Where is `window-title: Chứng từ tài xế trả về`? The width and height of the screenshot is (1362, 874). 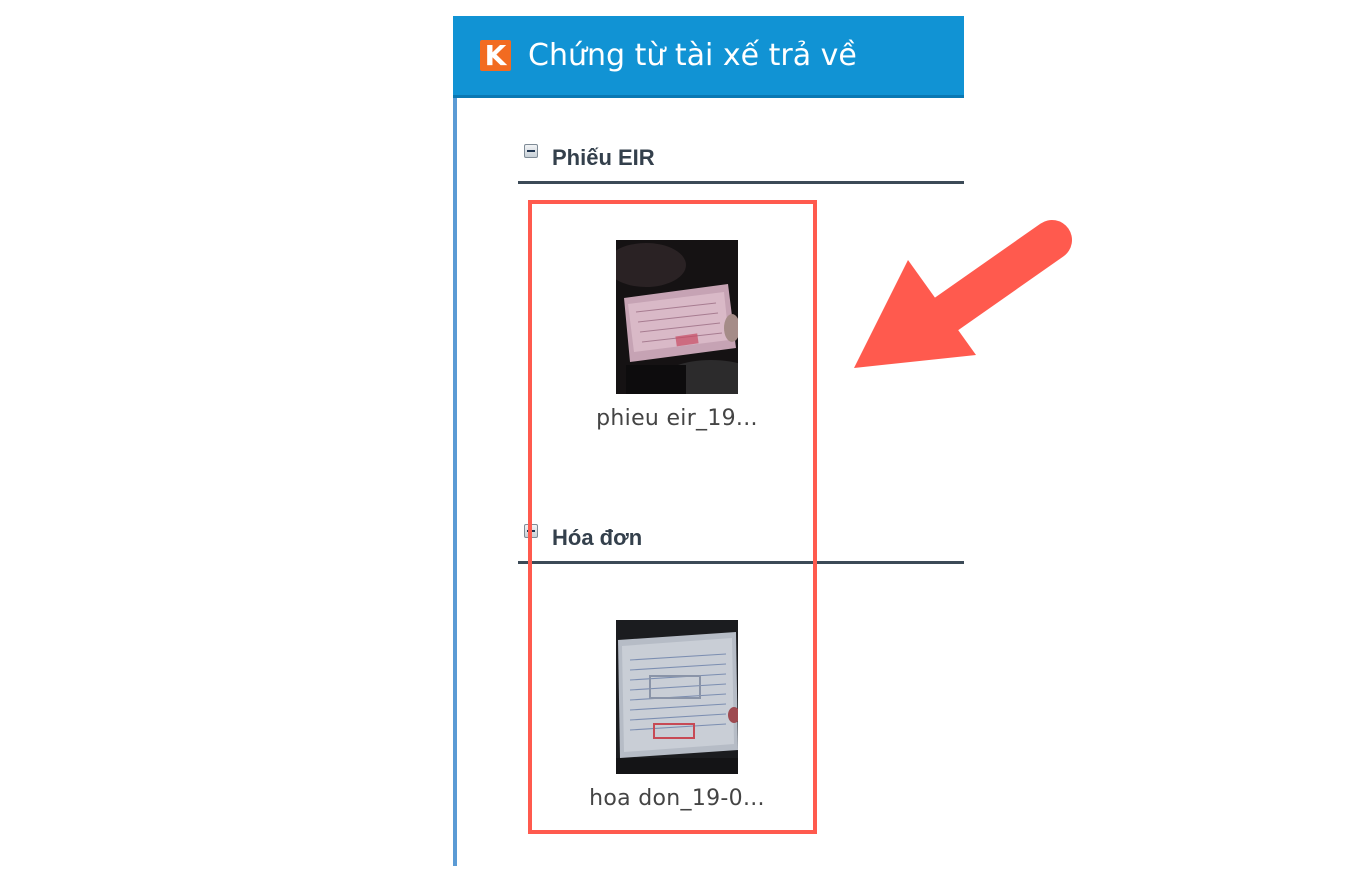 window-title: Chứng từ tài xế trả về is located at coordinates (692, 55).